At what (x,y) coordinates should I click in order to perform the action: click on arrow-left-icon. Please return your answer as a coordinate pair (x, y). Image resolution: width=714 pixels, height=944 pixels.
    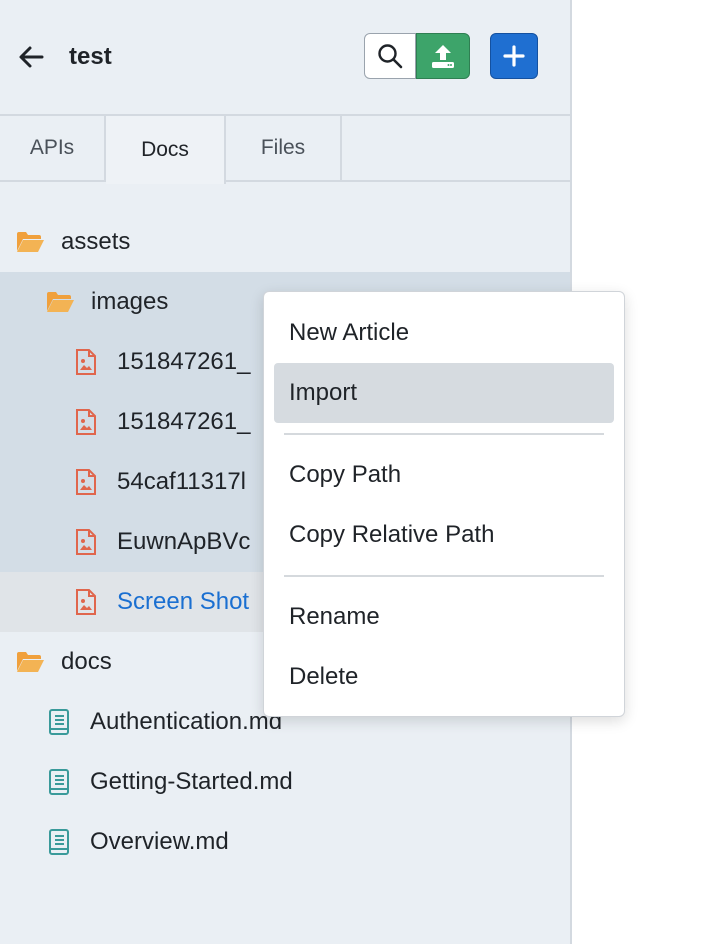
    Looking at the image, I should click on (31, 57).